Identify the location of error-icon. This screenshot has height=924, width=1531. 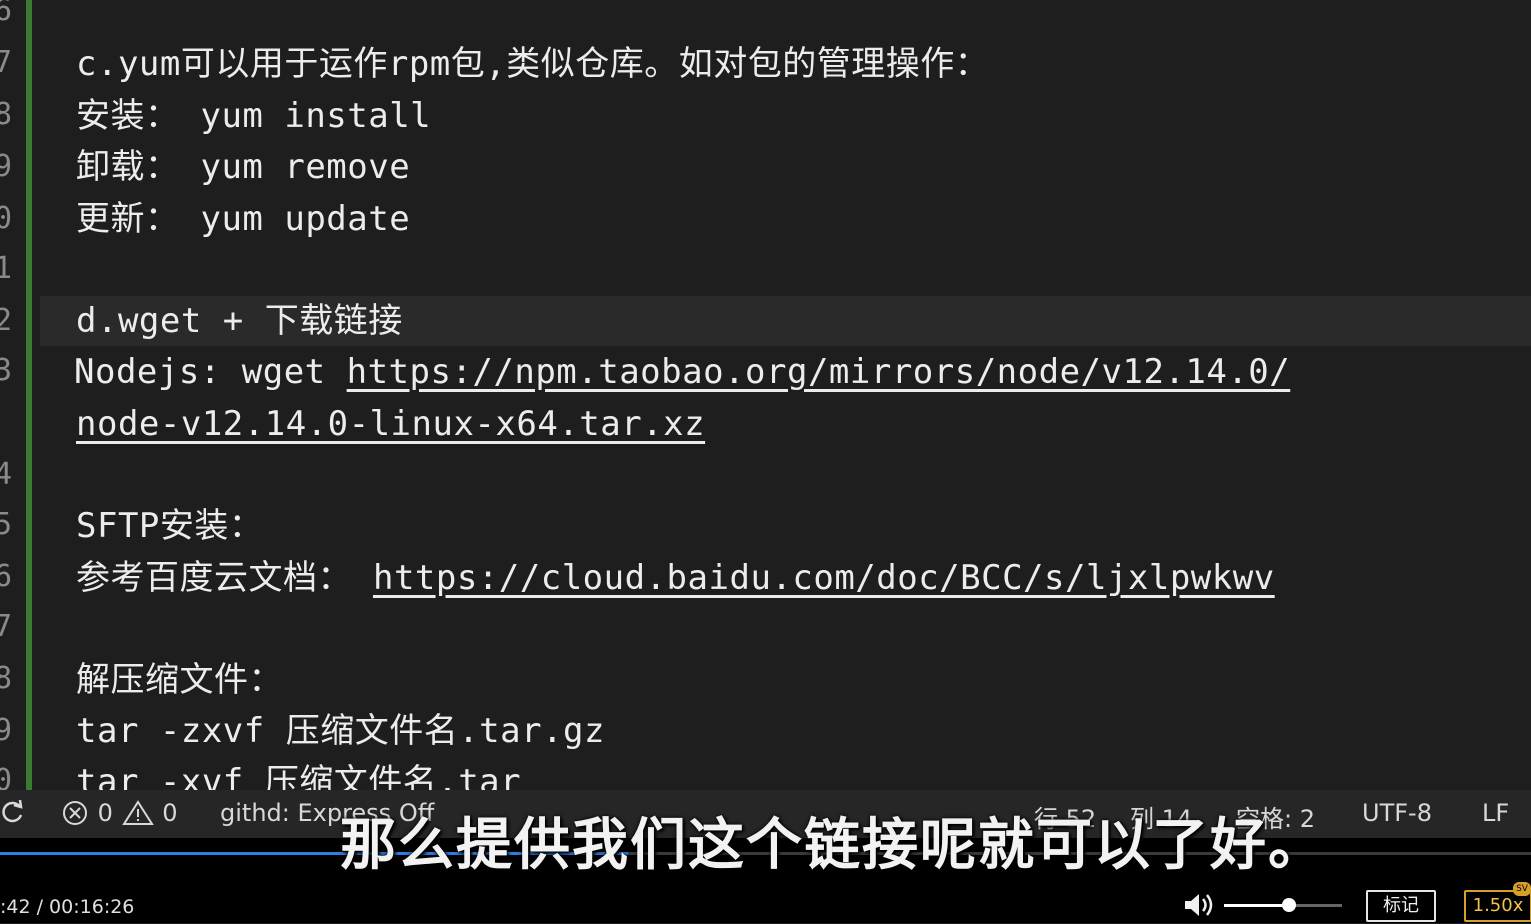
(79, 813).